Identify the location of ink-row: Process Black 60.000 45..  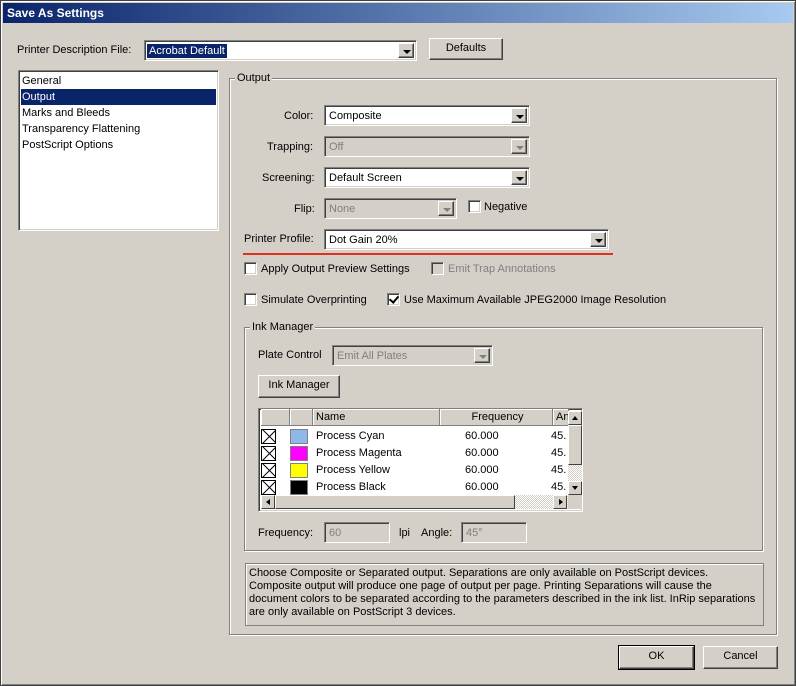
(414, 487).